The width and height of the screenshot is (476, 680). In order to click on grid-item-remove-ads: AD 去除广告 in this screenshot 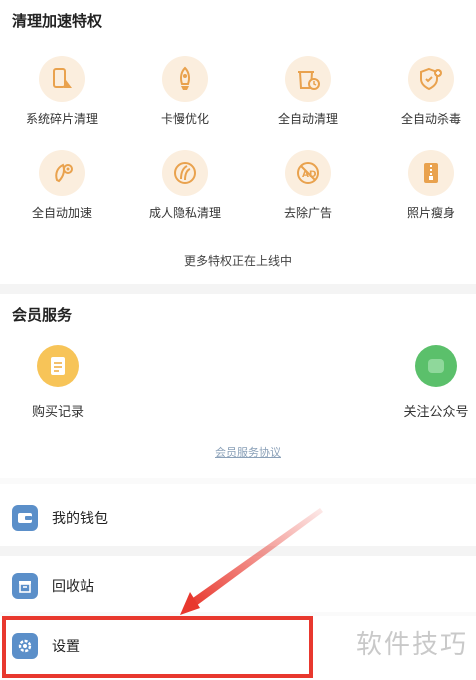, I will do `click(308, 185)`.